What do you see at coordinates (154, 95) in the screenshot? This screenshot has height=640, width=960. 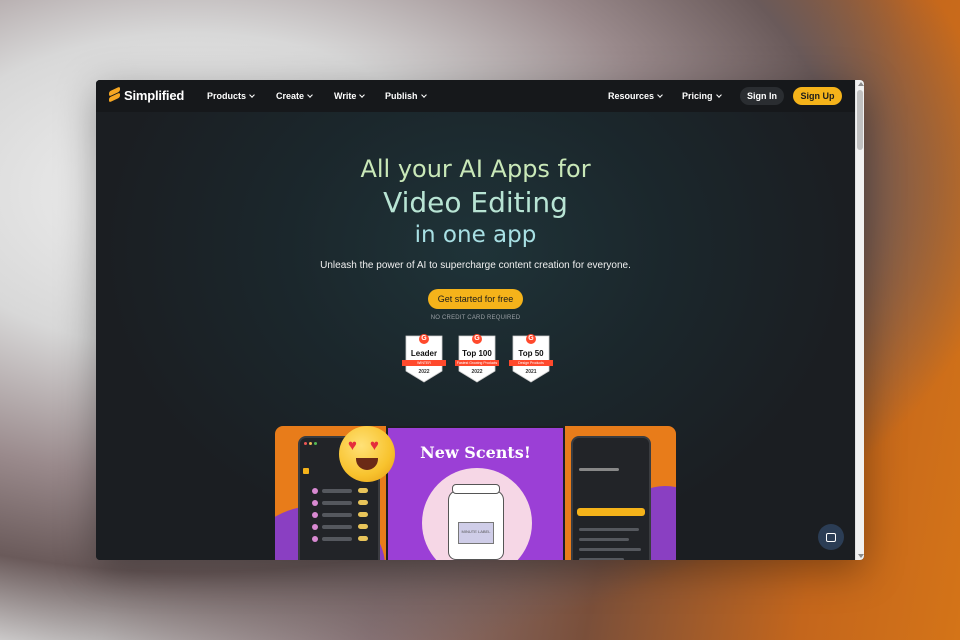 I see `brand-name: Simplified` at bounding box center [154, 95].